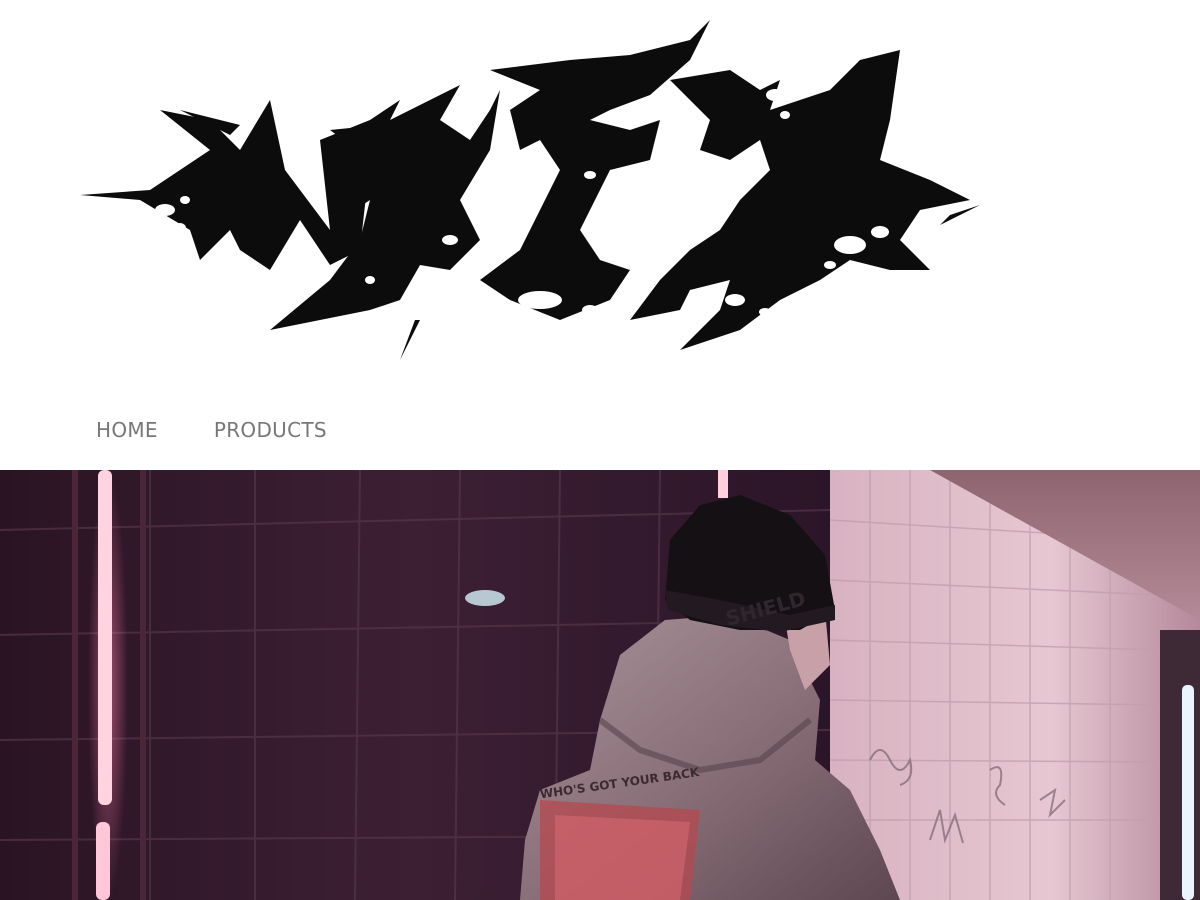  Describe the element at coordinates (127, 430) in the screenshot. I see `nav-home-link: HOME` at that location.